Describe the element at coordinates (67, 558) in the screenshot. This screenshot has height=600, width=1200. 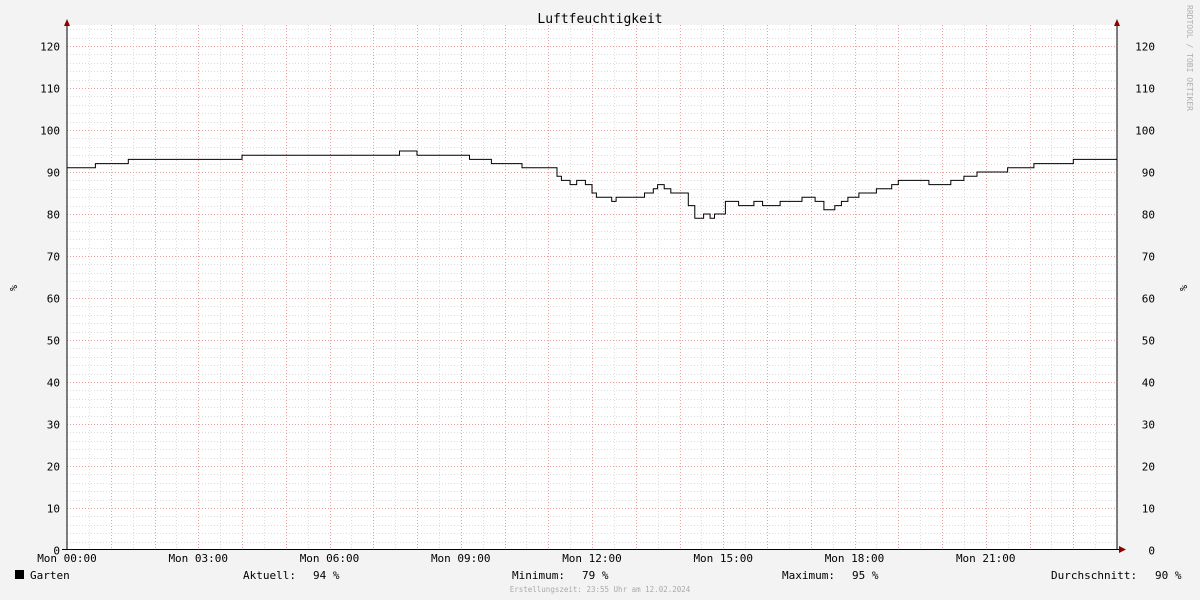
I see `x-tick-label: Mon 00:00` at that location.